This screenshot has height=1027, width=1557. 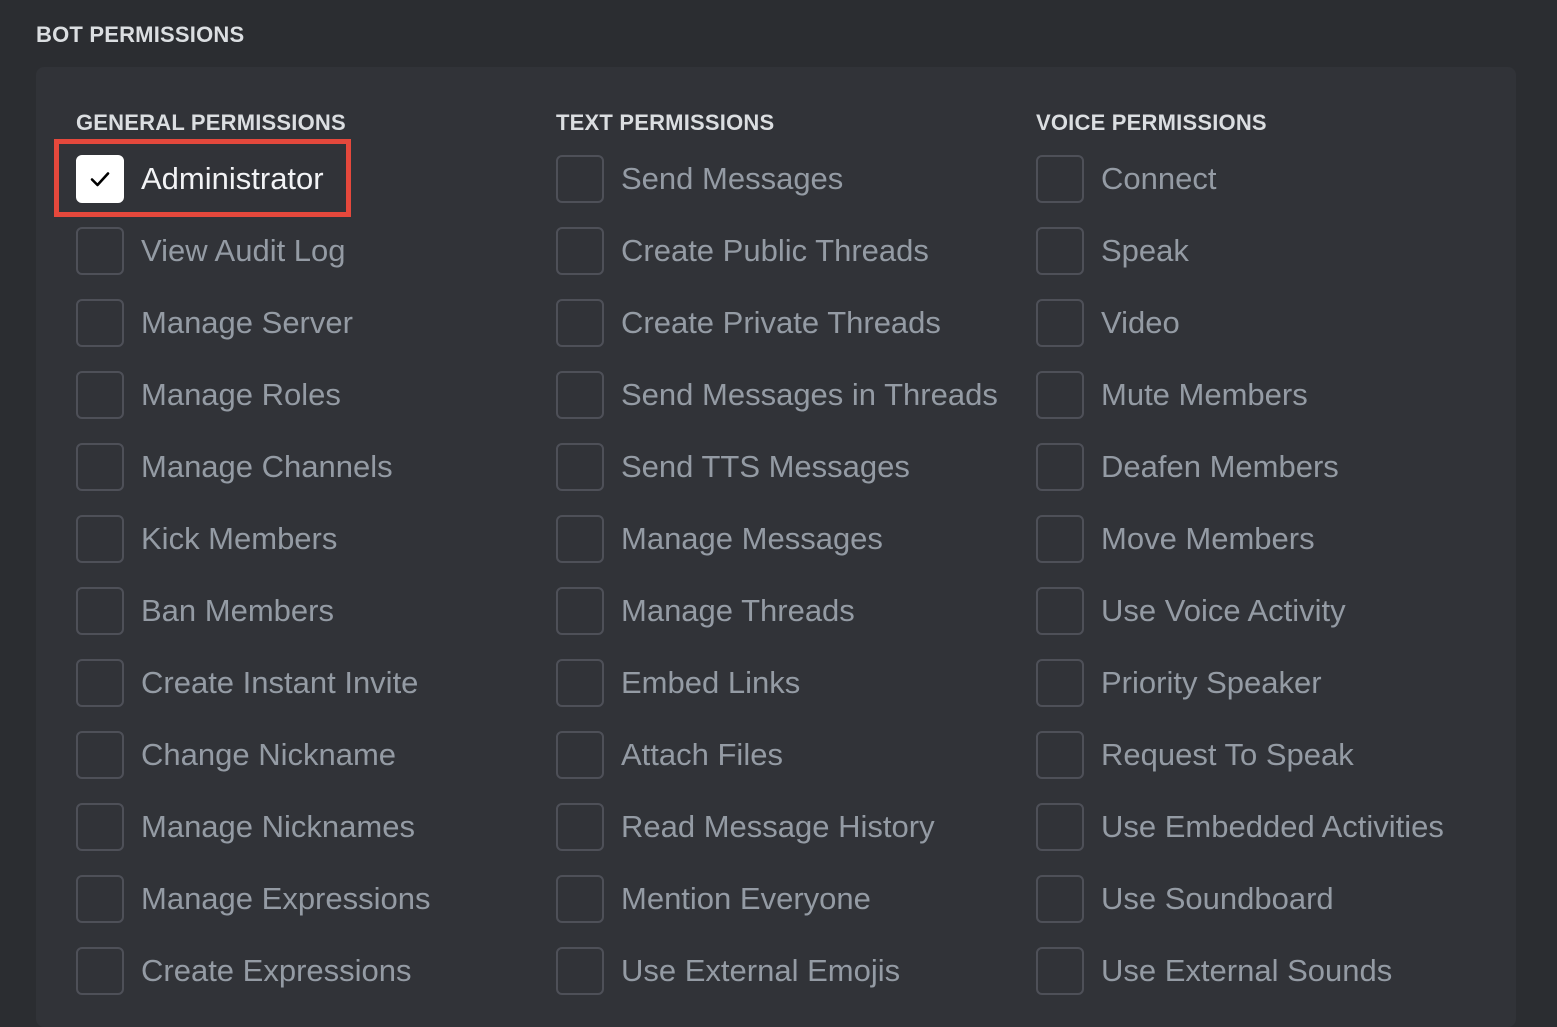 What do you see at coordinates (247, 322) in the screenshot?
I see `permission-label: Manage Server` at bounding box center [247, 322].